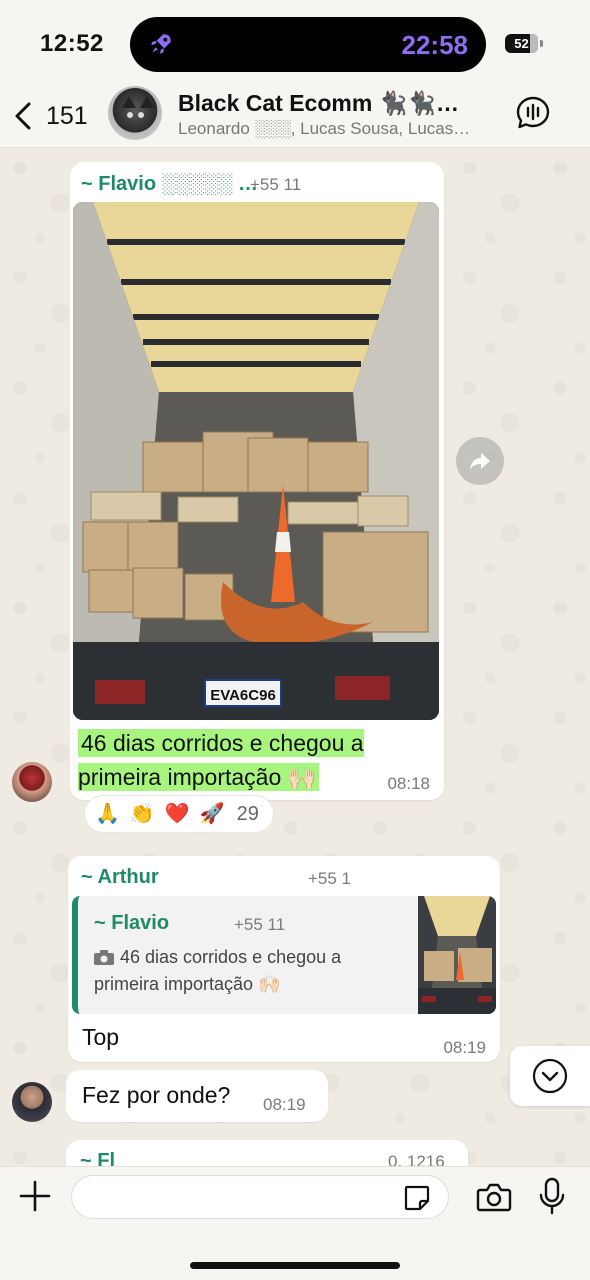  I want to click on status-bar: 12:52 22:58 52, so click(295, 43).